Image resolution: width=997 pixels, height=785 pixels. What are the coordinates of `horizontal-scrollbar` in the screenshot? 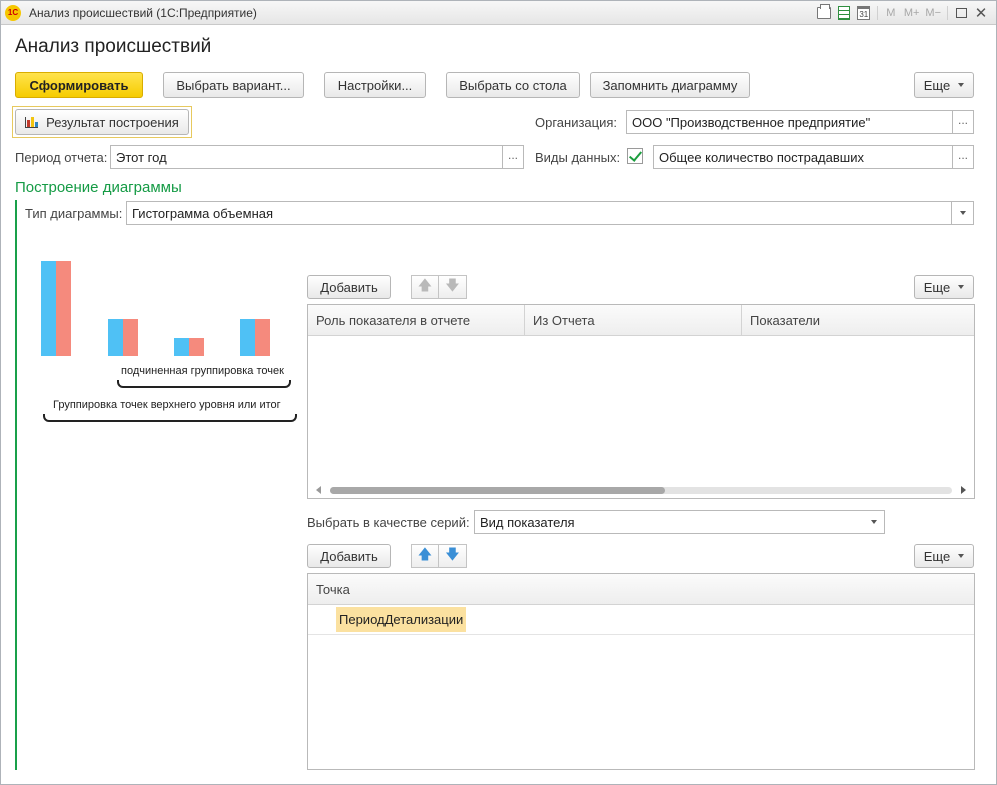 It's located at (641, 489).